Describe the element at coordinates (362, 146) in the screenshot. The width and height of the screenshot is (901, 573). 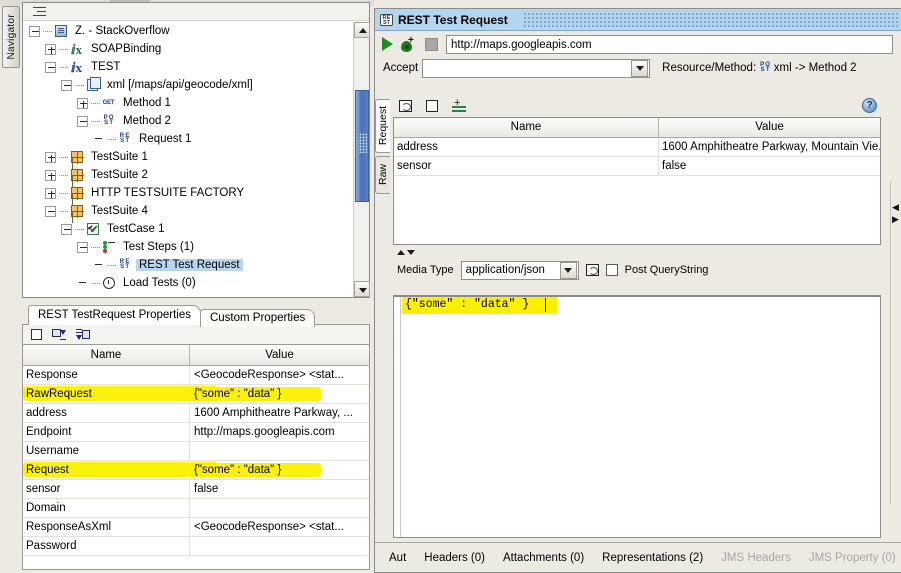
I see `tree-scroll-thumb` at that location.